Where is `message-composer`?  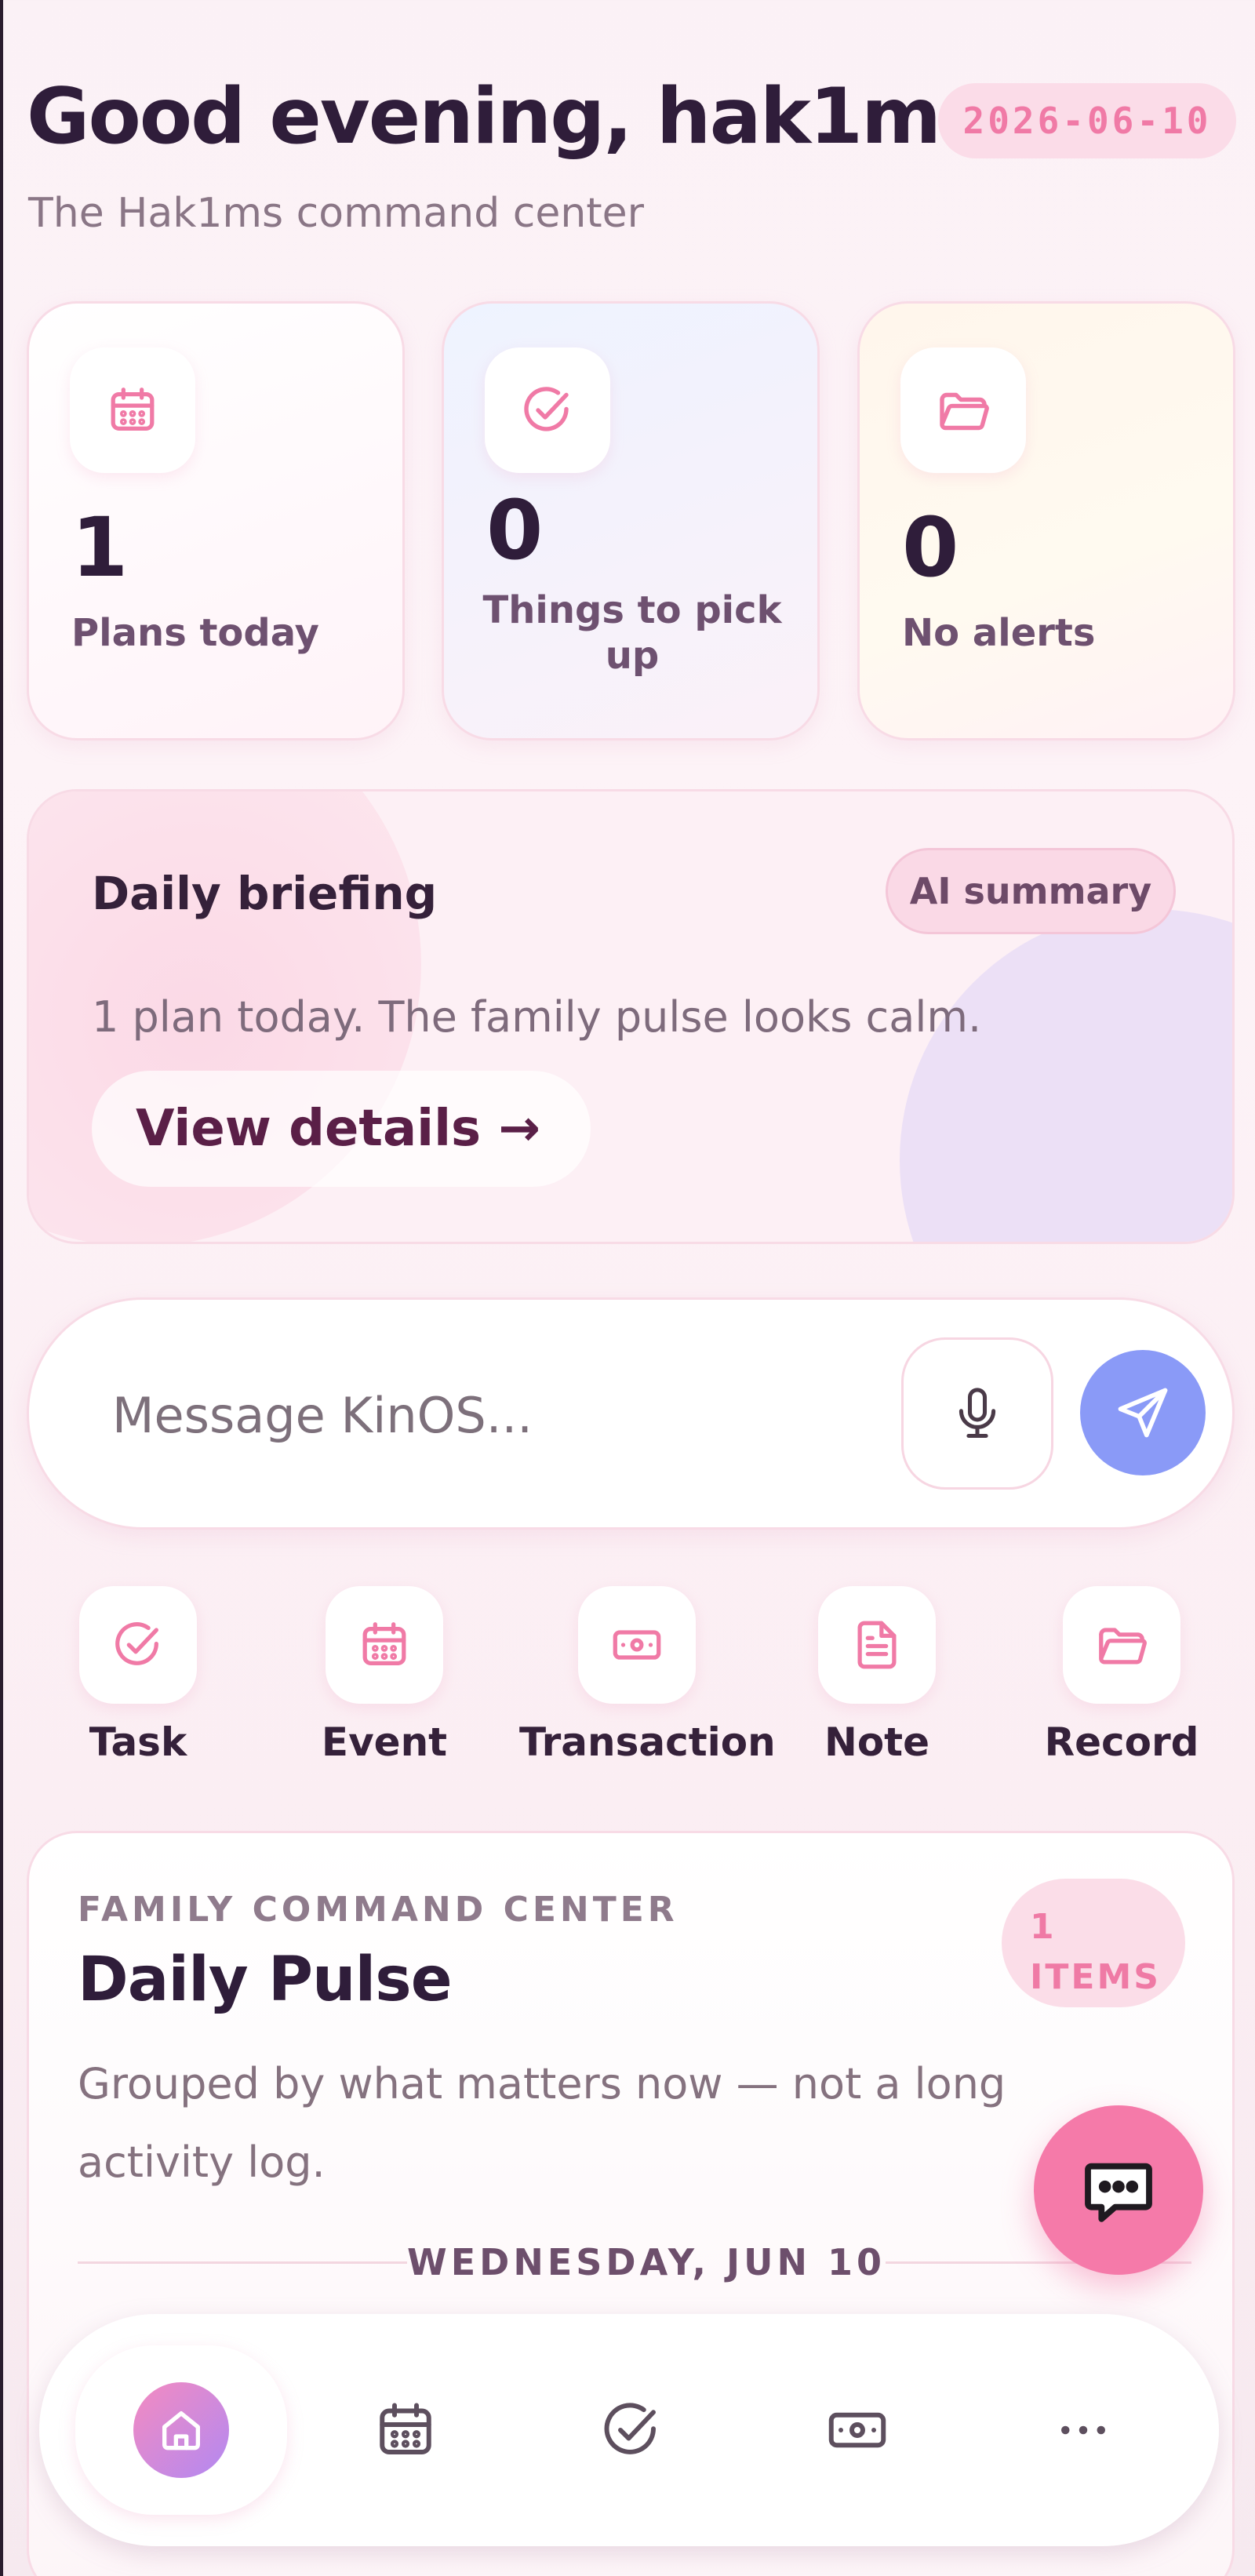
message-composer is located at coordinates (631, 1413).